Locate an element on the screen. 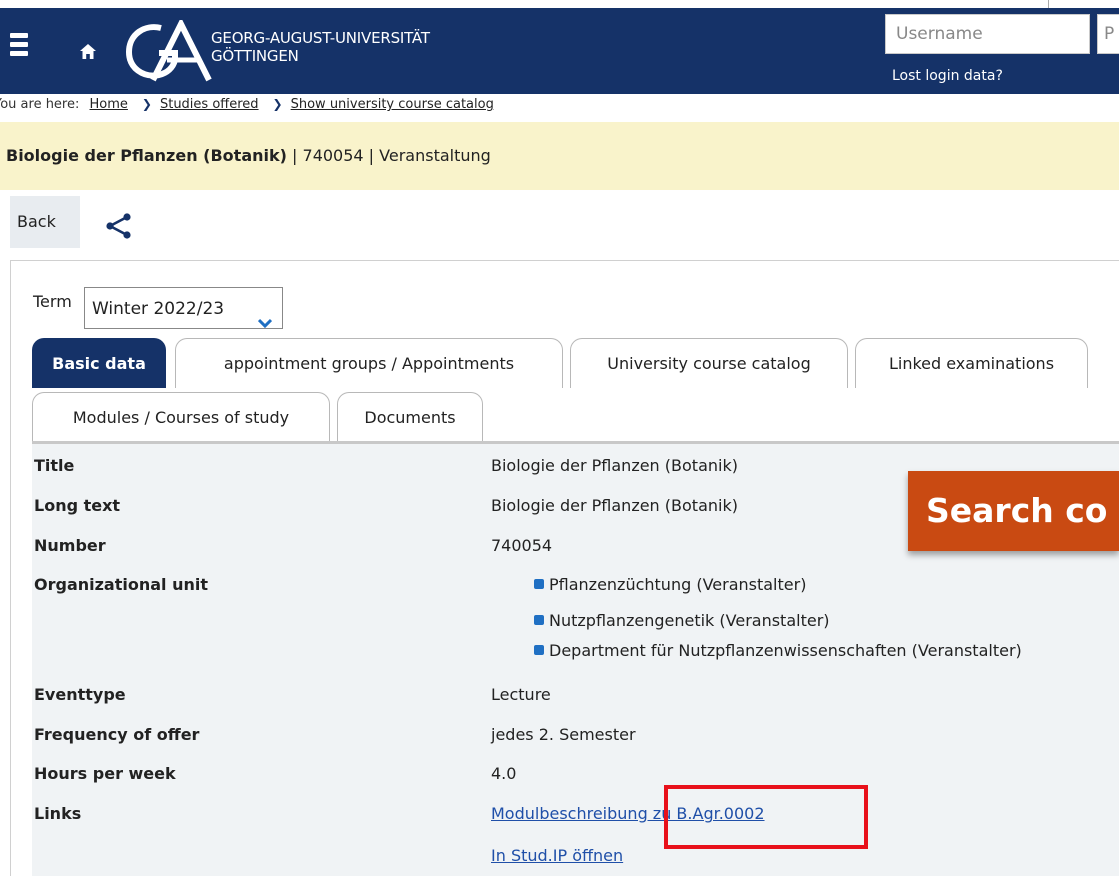  username-input: Username is located at coordinates (987, 34).